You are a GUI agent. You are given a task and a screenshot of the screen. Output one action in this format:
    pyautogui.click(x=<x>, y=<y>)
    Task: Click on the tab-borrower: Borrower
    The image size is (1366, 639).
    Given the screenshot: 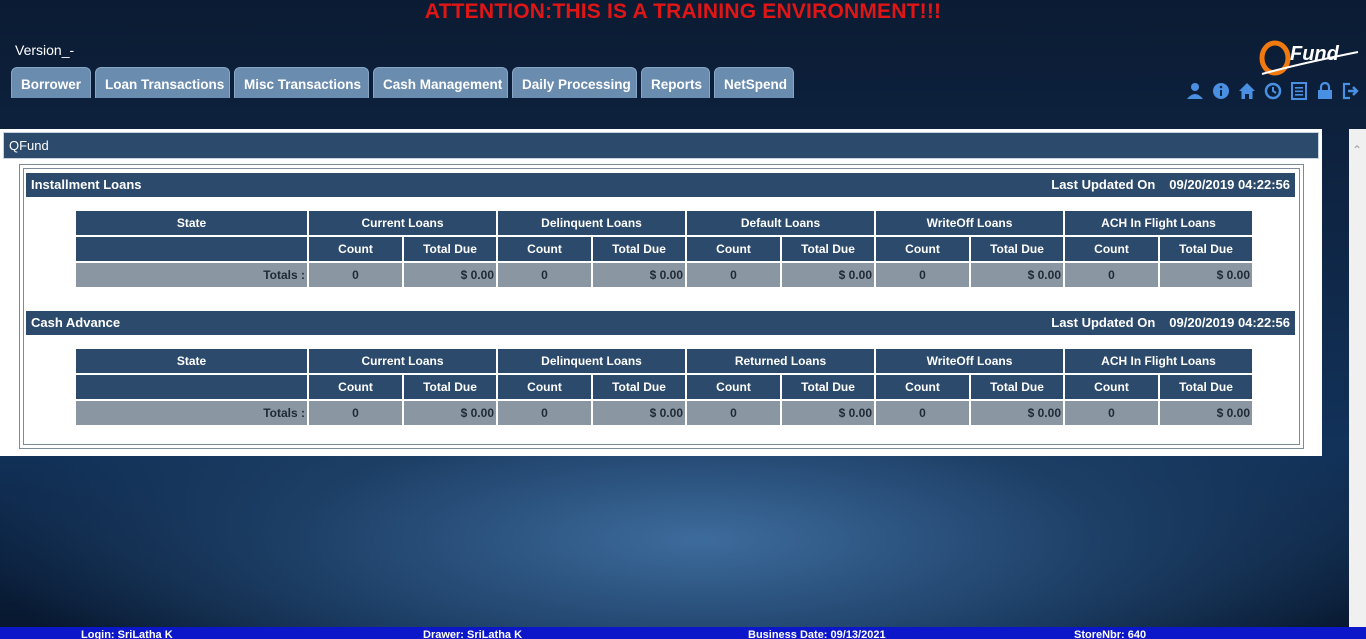 What is the action you would take?
    pyautogui.click(x=51, y=82)
    